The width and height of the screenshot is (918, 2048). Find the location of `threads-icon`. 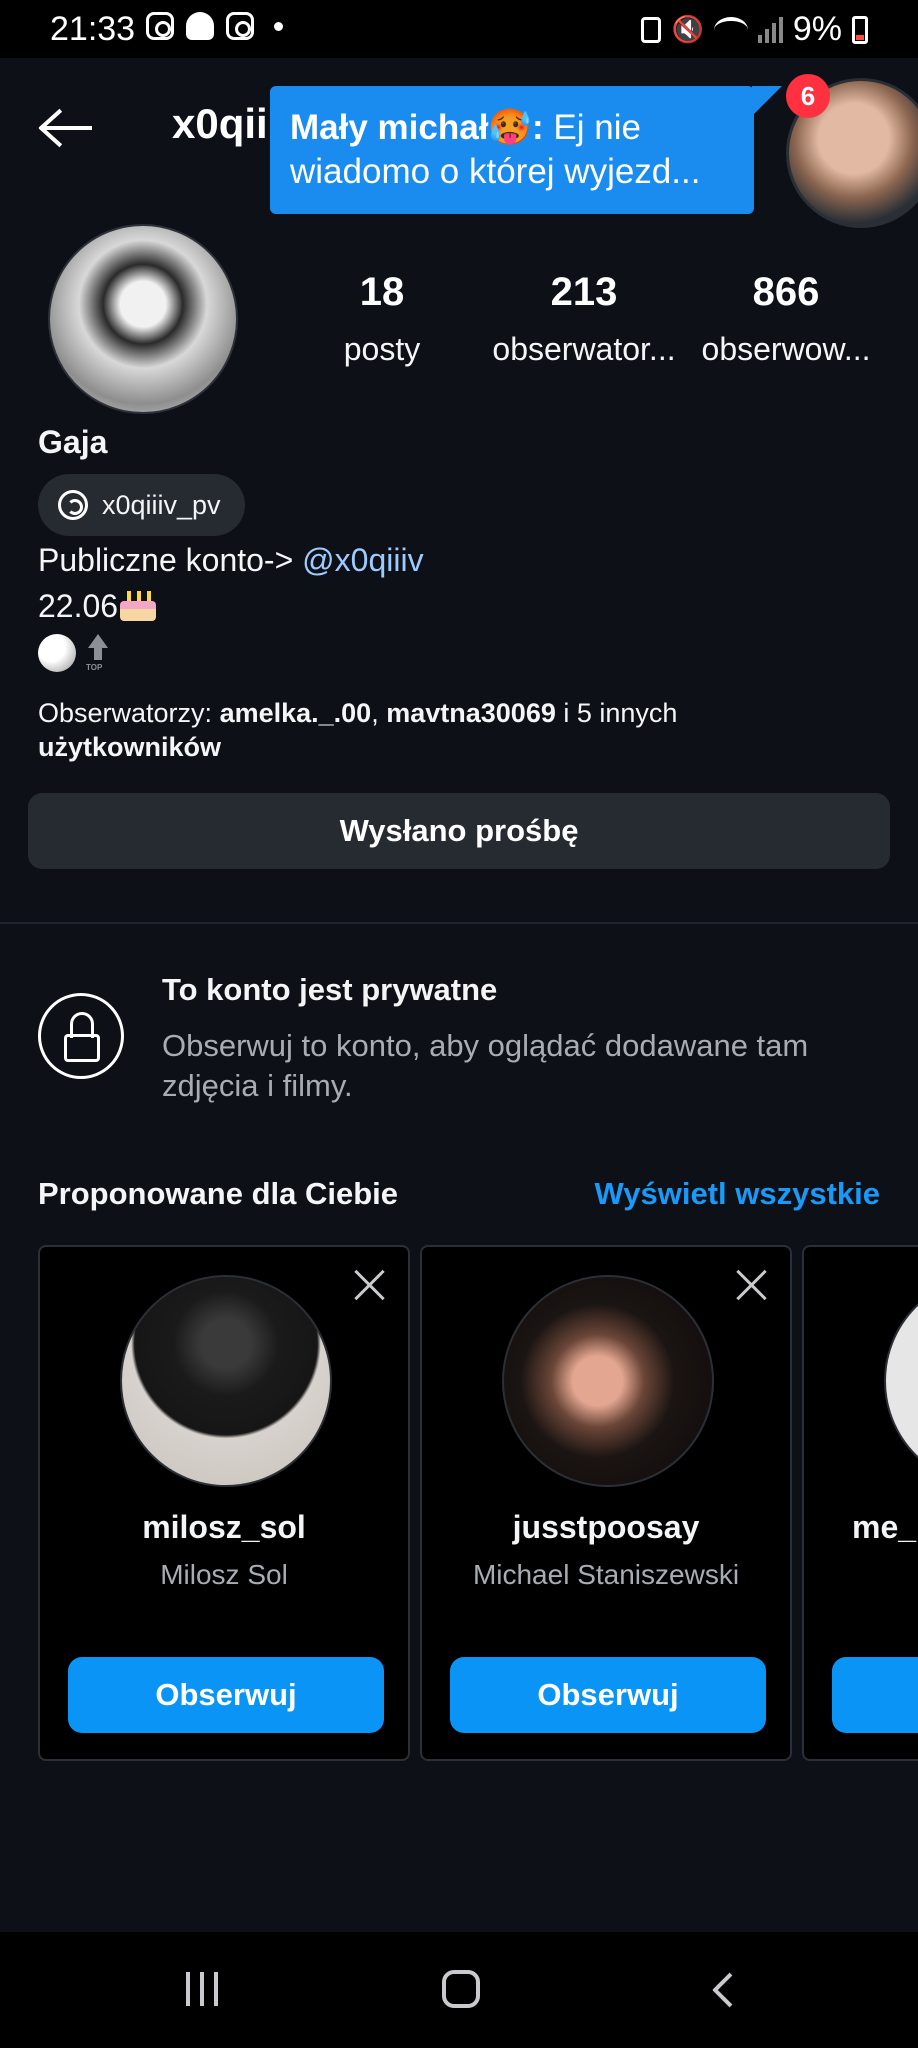

threads-icon is located at coordinates (73, 505).